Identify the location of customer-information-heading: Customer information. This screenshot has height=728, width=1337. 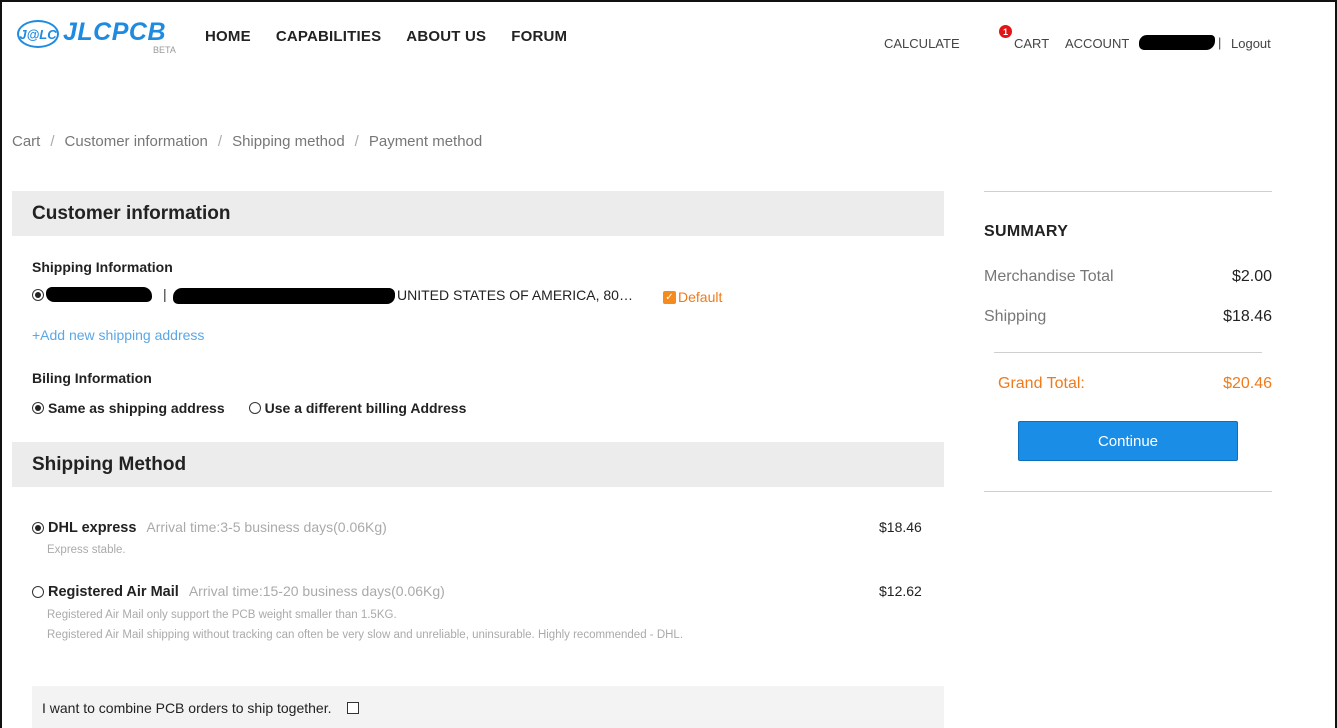
(478, 213).